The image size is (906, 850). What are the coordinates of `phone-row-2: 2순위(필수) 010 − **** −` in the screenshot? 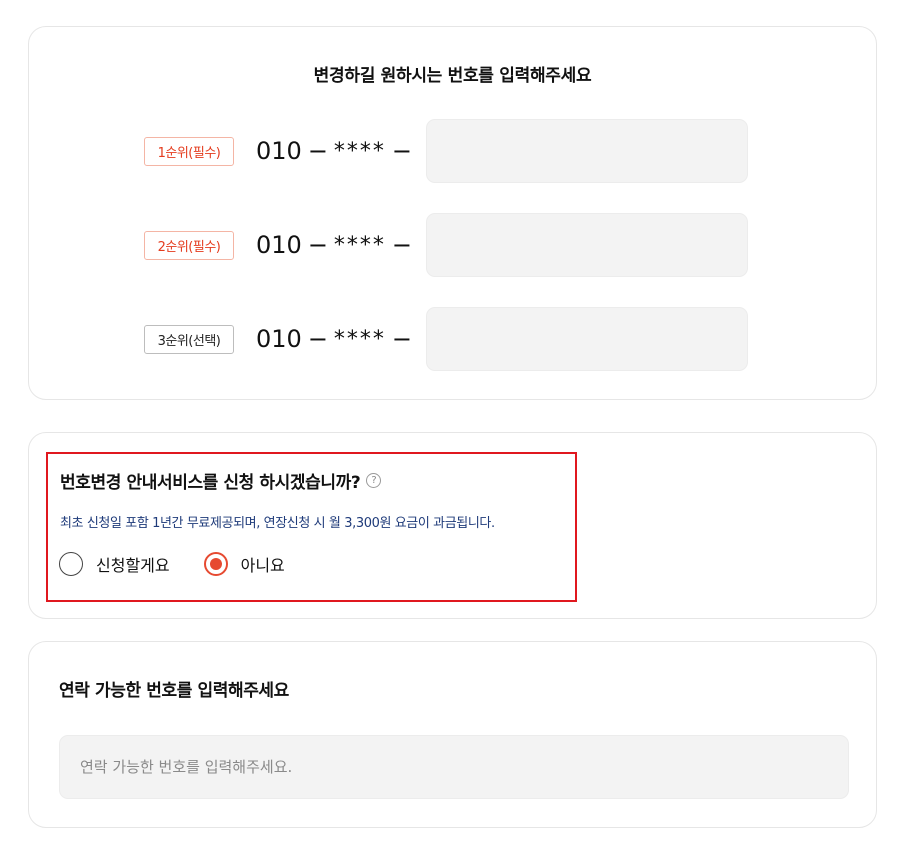 It's located at (446, 245).